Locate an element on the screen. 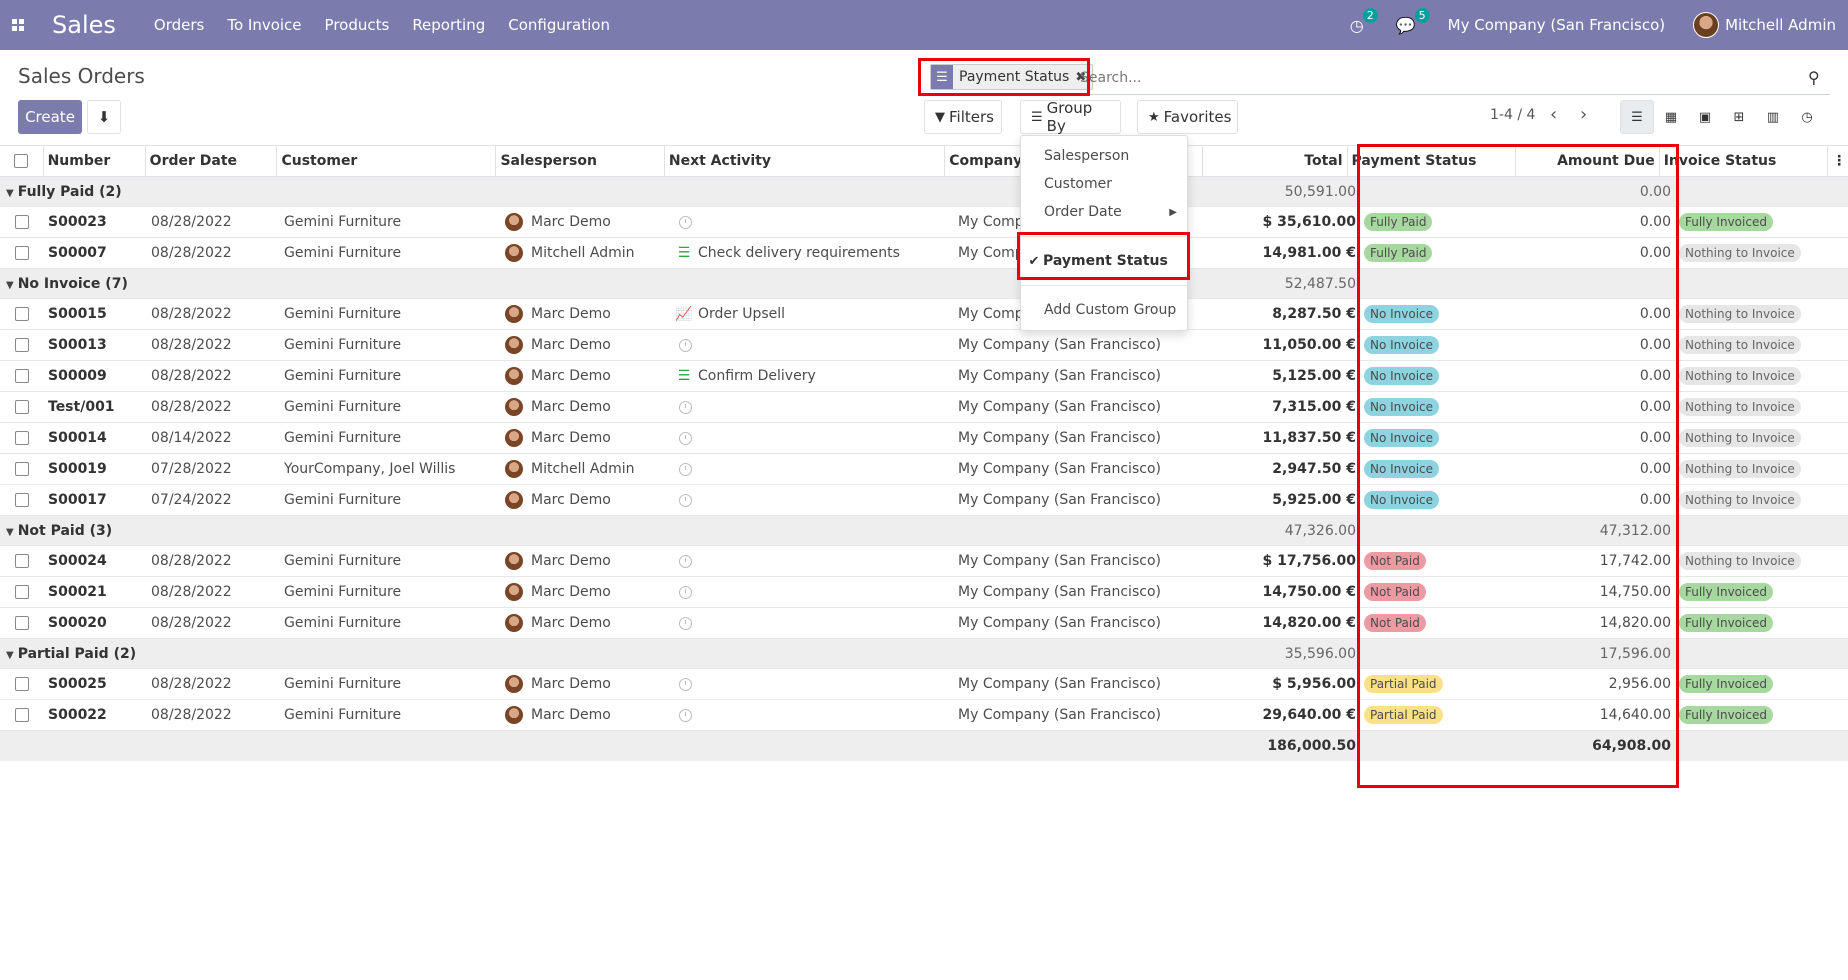 Image resolution: width=1848 pixels, height=980 pixels. menu-products: Products is located at coordinates (357, 25).